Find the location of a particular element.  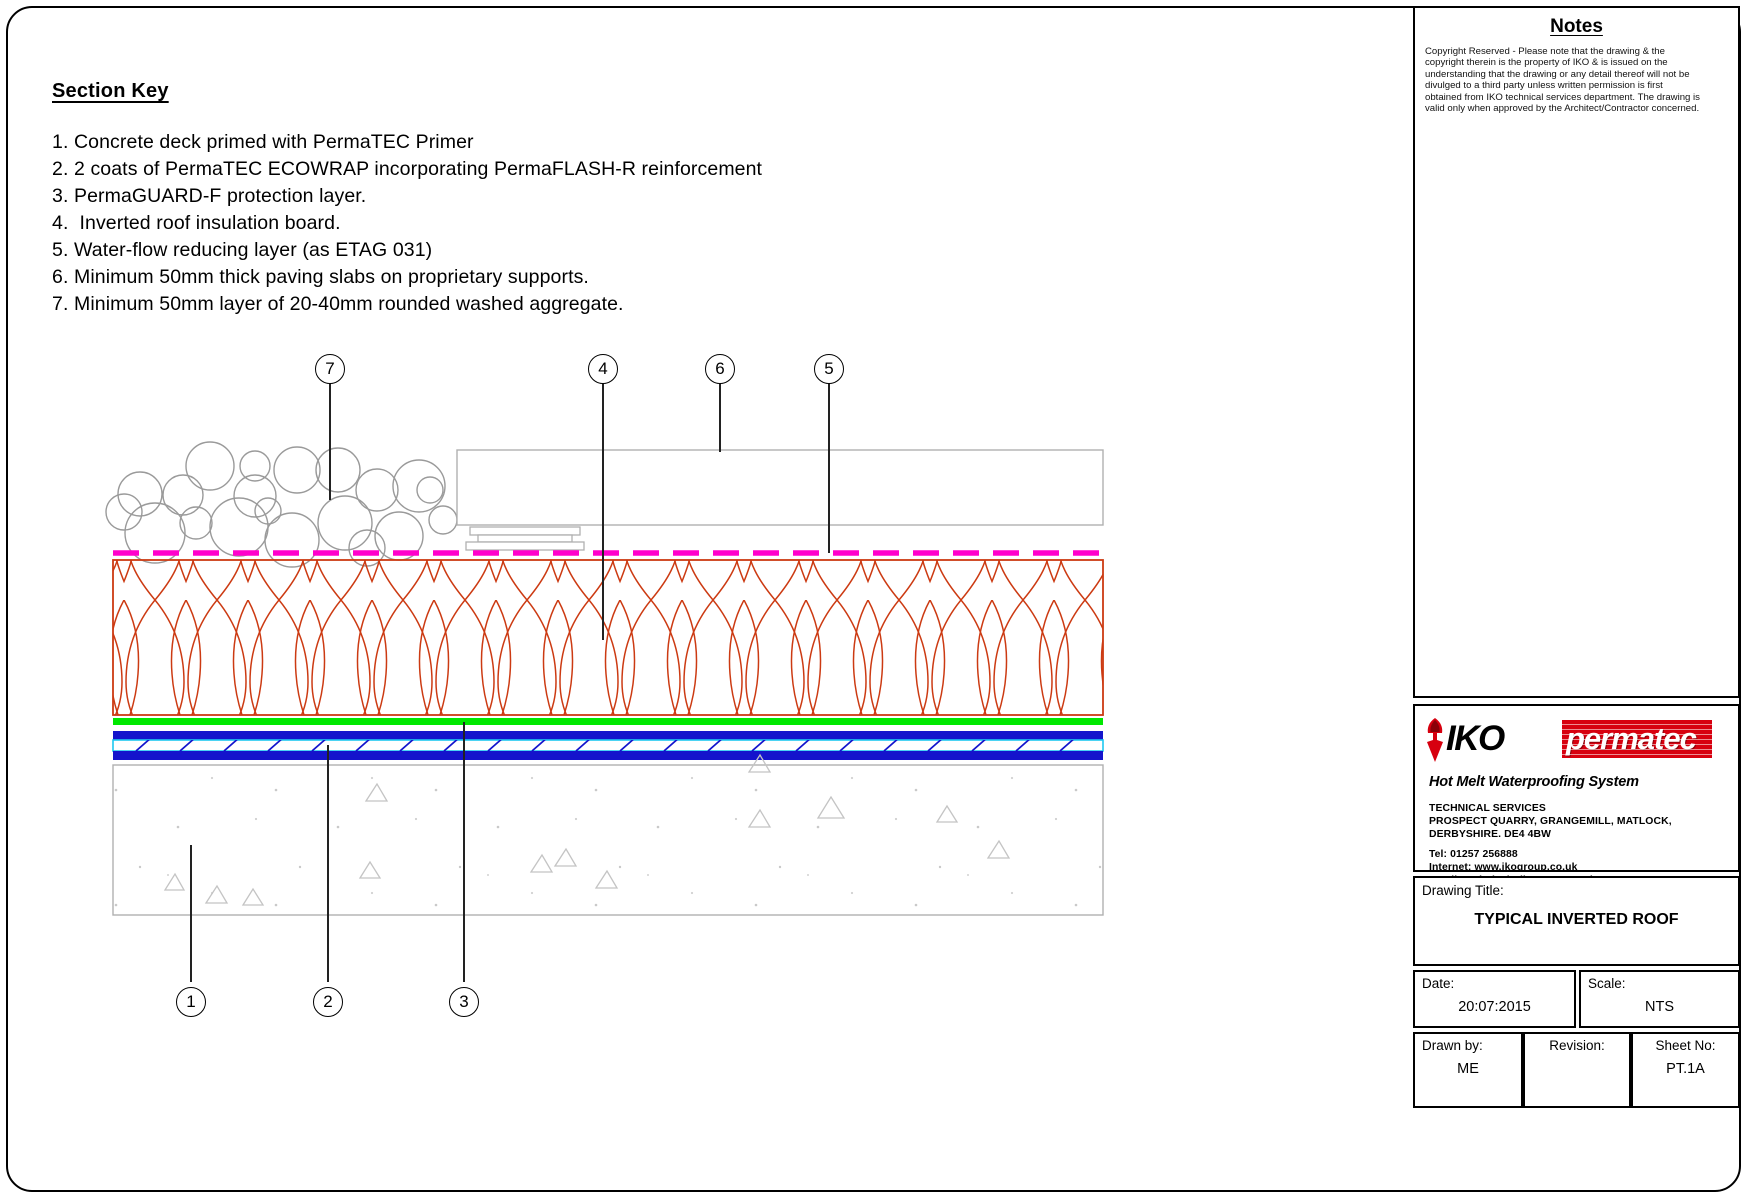

date-field: Date: 20:07:2015 is located at coordinates (1494, 999).